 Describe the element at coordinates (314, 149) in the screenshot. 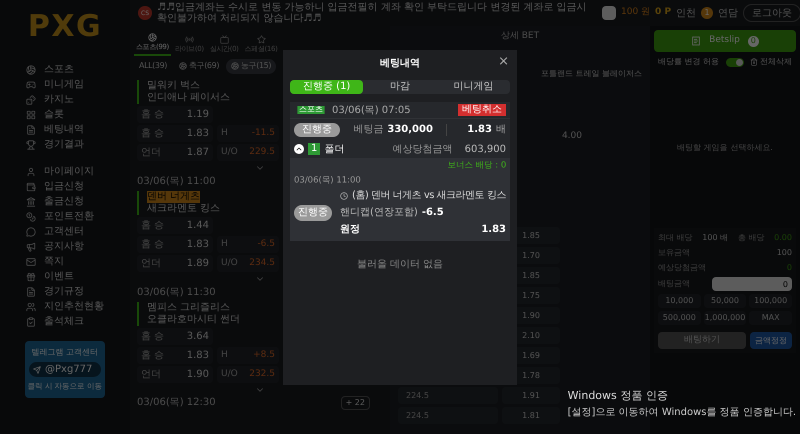

I see `folder-count: 1` at that location.